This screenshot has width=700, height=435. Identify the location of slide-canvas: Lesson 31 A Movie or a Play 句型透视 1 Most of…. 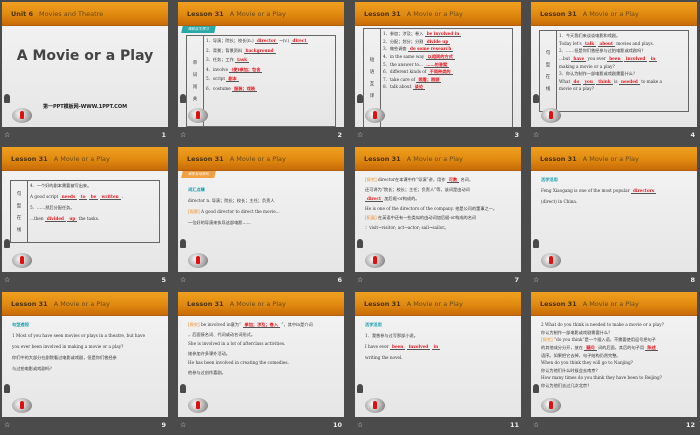
(85, 354).